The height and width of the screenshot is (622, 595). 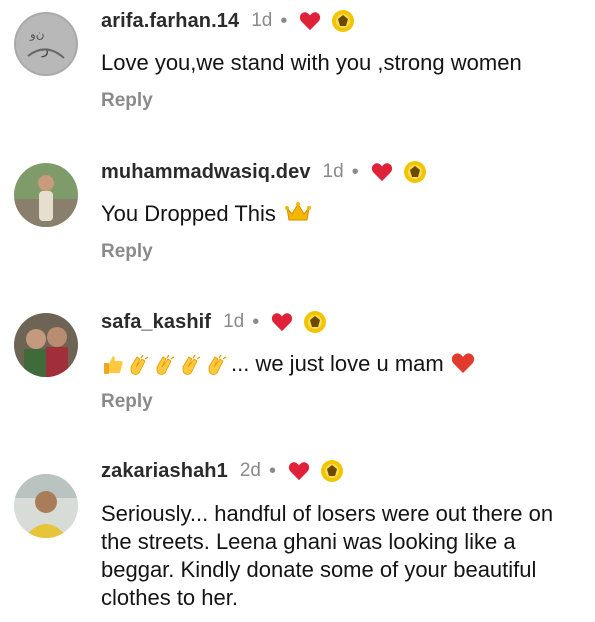 I want to click on comment-meta: arifa.farhan.14 1d •, so click(x=228, y=21).